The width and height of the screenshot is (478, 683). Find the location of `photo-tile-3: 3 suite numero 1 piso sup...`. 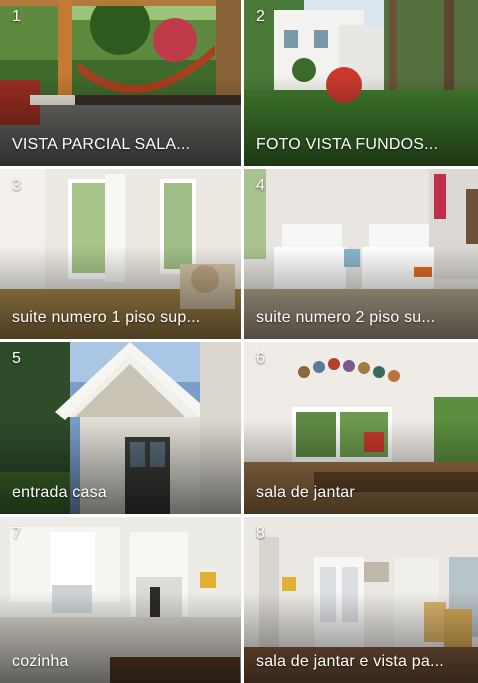

photo-tile-3: 3 suite numero 1 piso sup... is located at coordinates (120, 254).